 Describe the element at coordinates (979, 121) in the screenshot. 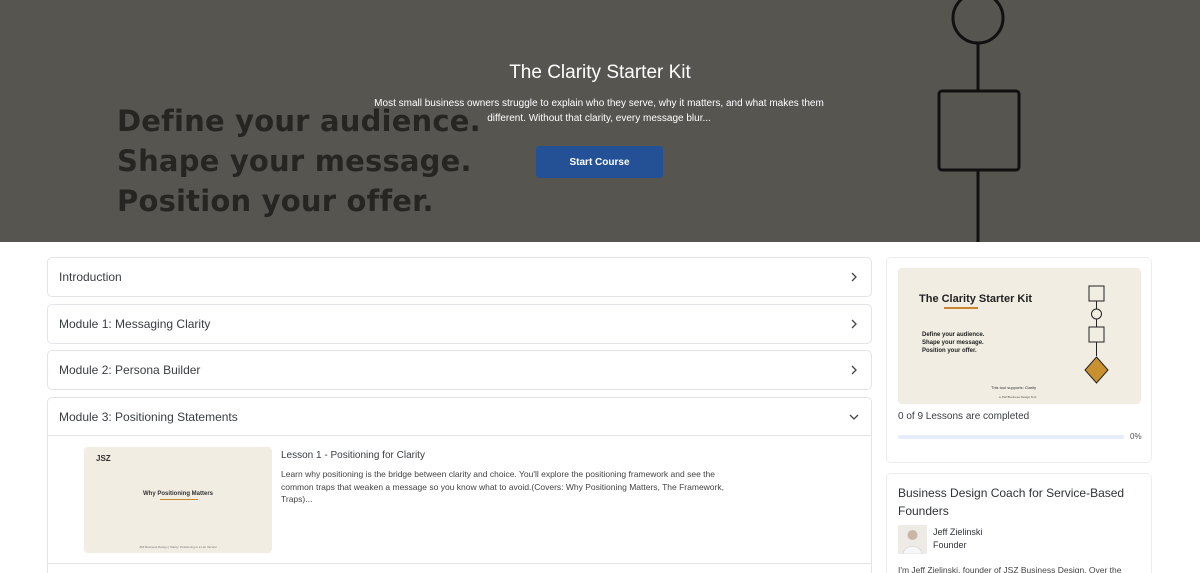

I see `flowchart-decoration` at that location.